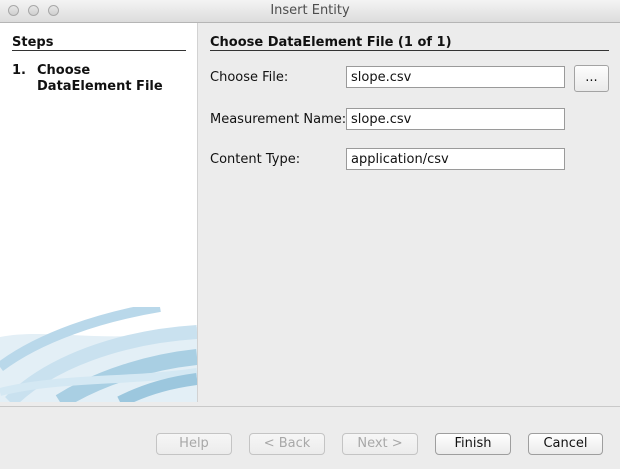 This screenshot has height=469, width=620. Describe the element at coordinates (455, 159) in the screenshot. I see `content-type-input` at that location.